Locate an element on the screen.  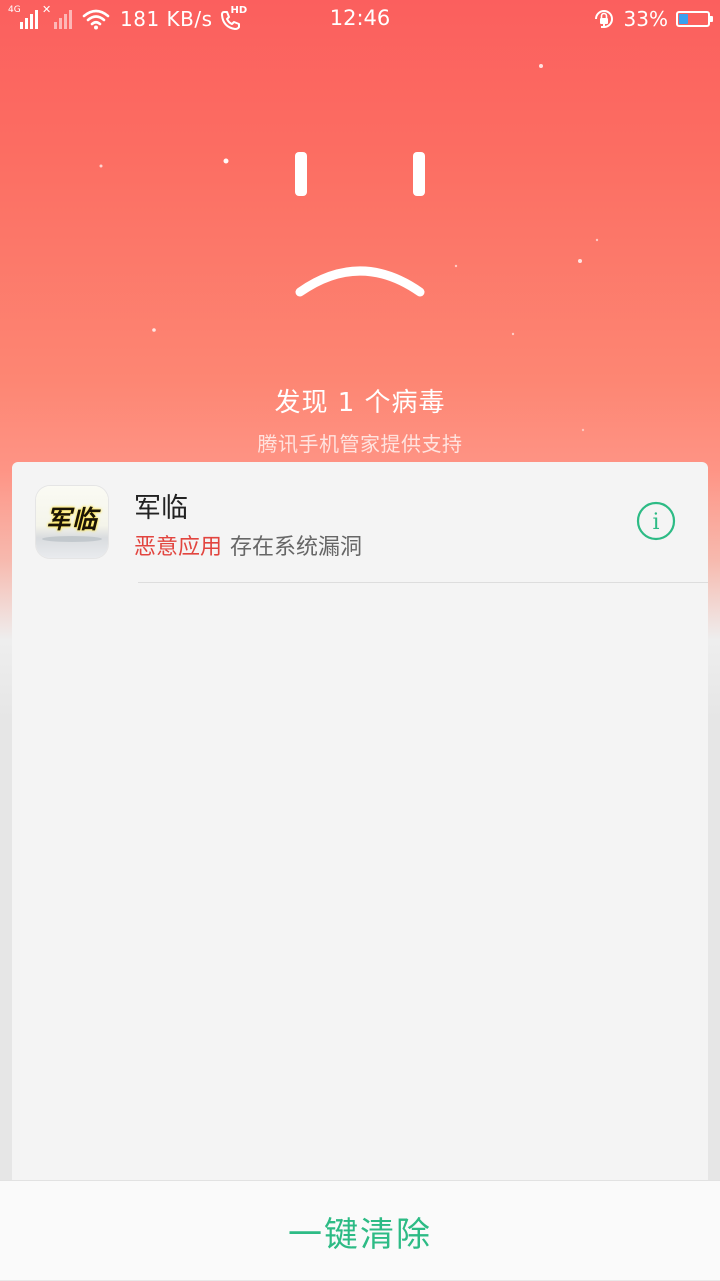
info-icon: i is located at coordinates (656, 521).